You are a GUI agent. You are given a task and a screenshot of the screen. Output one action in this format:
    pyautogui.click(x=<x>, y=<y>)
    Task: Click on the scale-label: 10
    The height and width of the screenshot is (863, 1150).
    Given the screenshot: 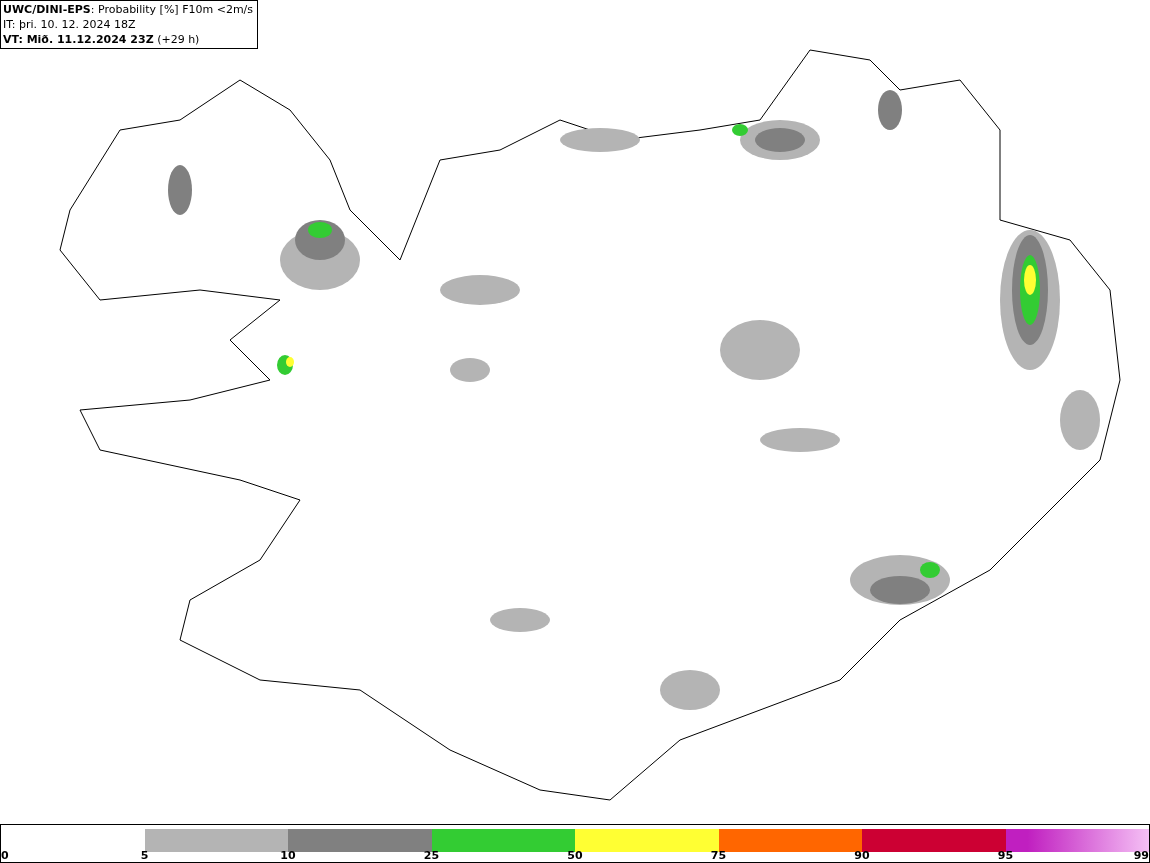 What is the action you would take?
    pyautogui.click(x=288, y=856)
    